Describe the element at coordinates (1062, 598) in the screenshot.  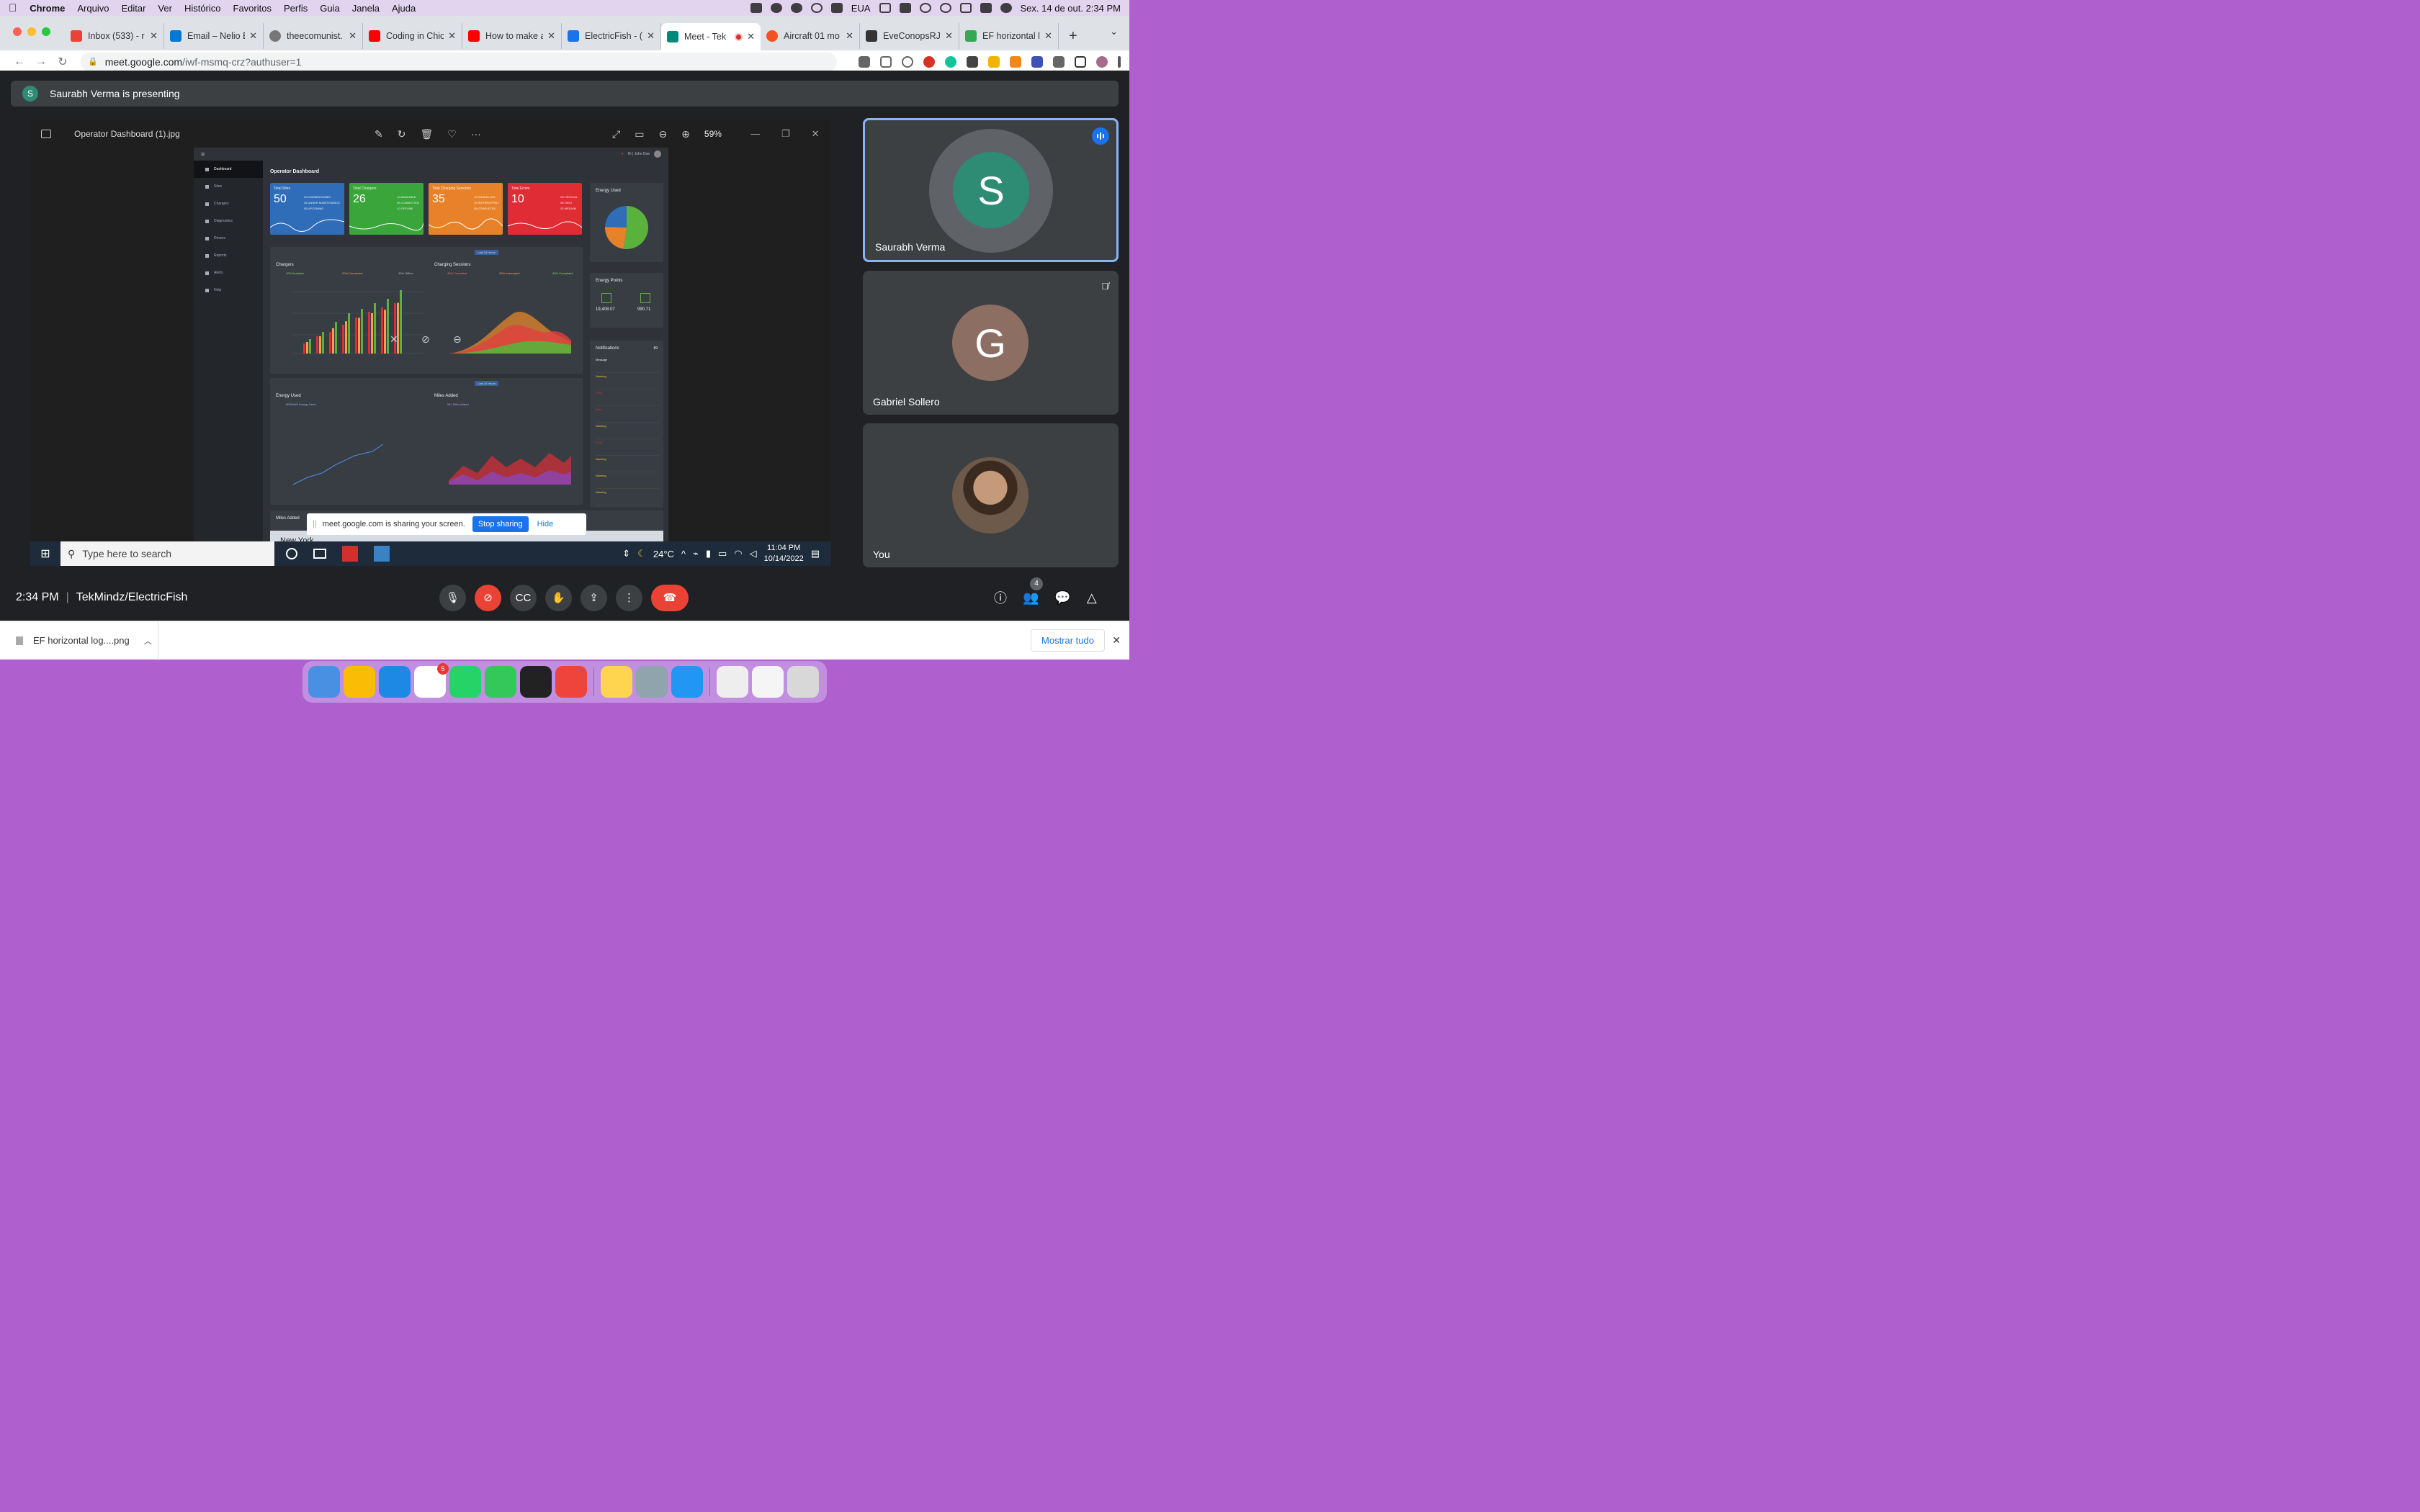
I see `chat-icon: 💬` at that location.